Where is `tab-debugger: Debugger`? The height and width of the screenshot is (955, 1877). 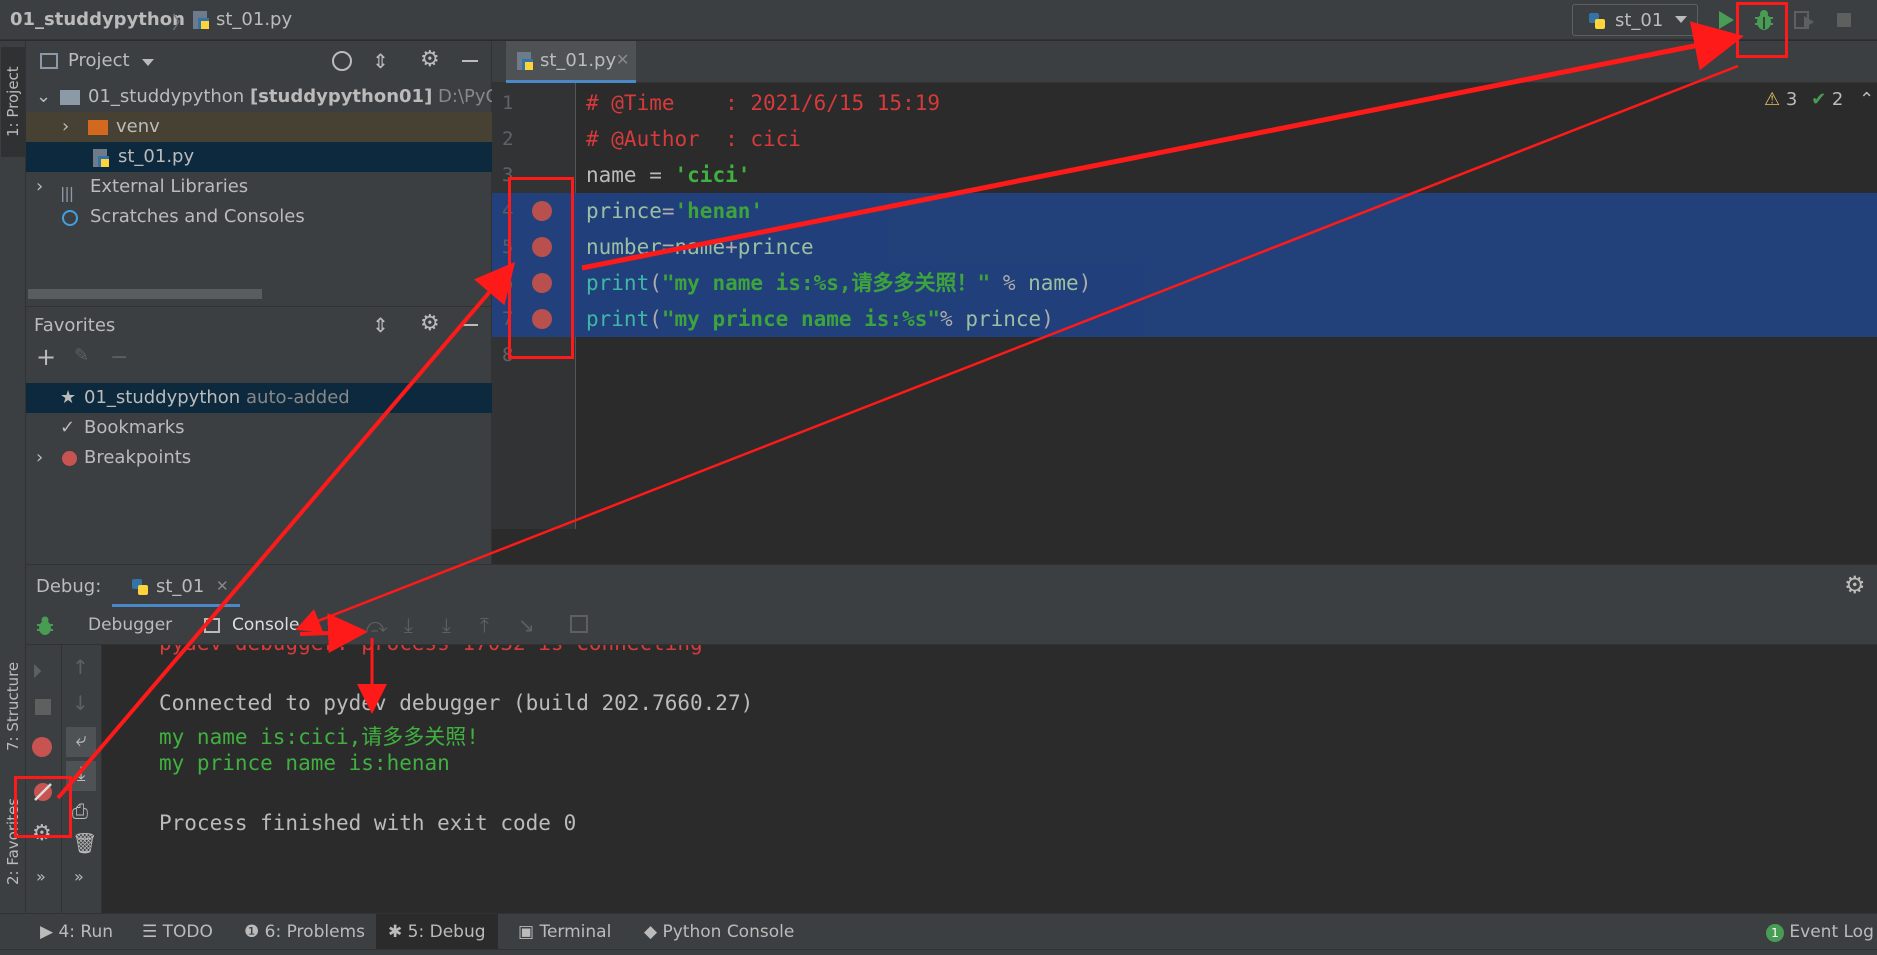
tab-debugger: Debugger is located at coordinates (130, 625).